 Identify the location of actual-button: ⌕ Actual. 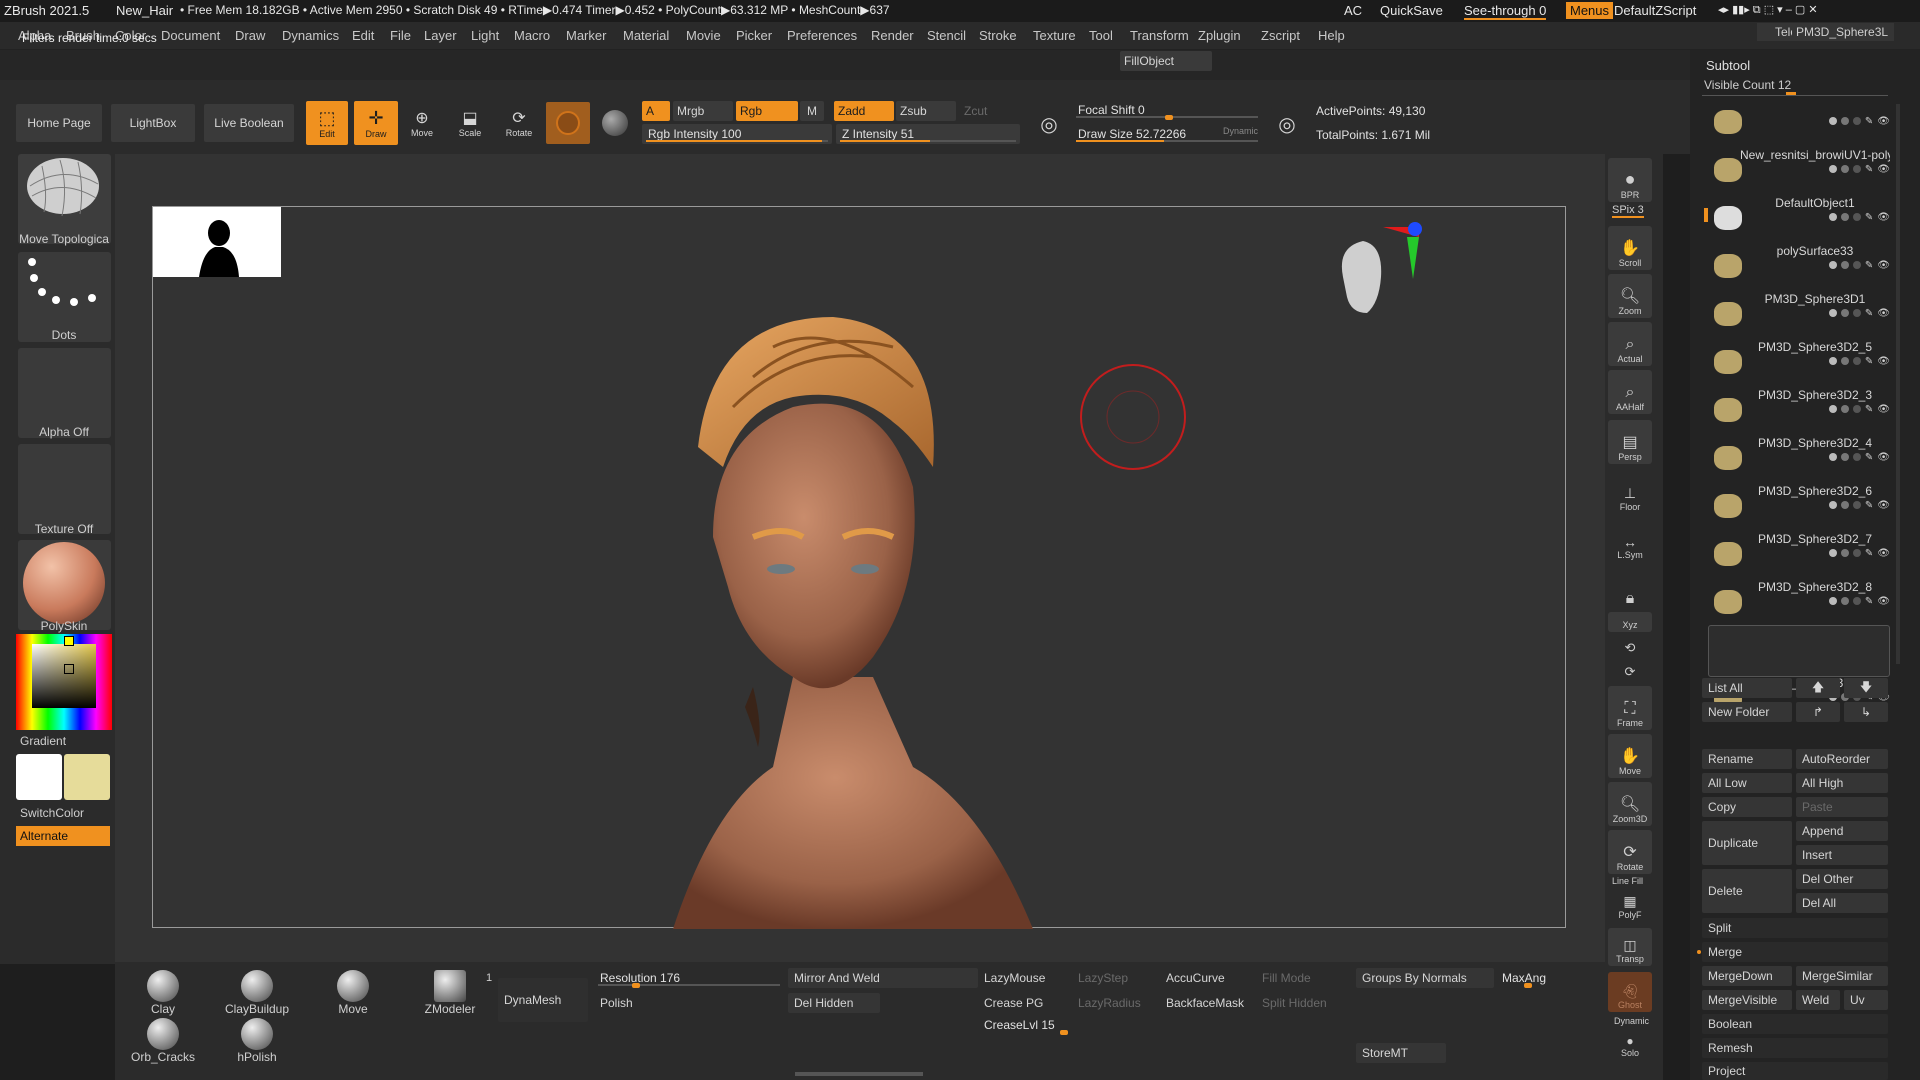
(1630, 344).